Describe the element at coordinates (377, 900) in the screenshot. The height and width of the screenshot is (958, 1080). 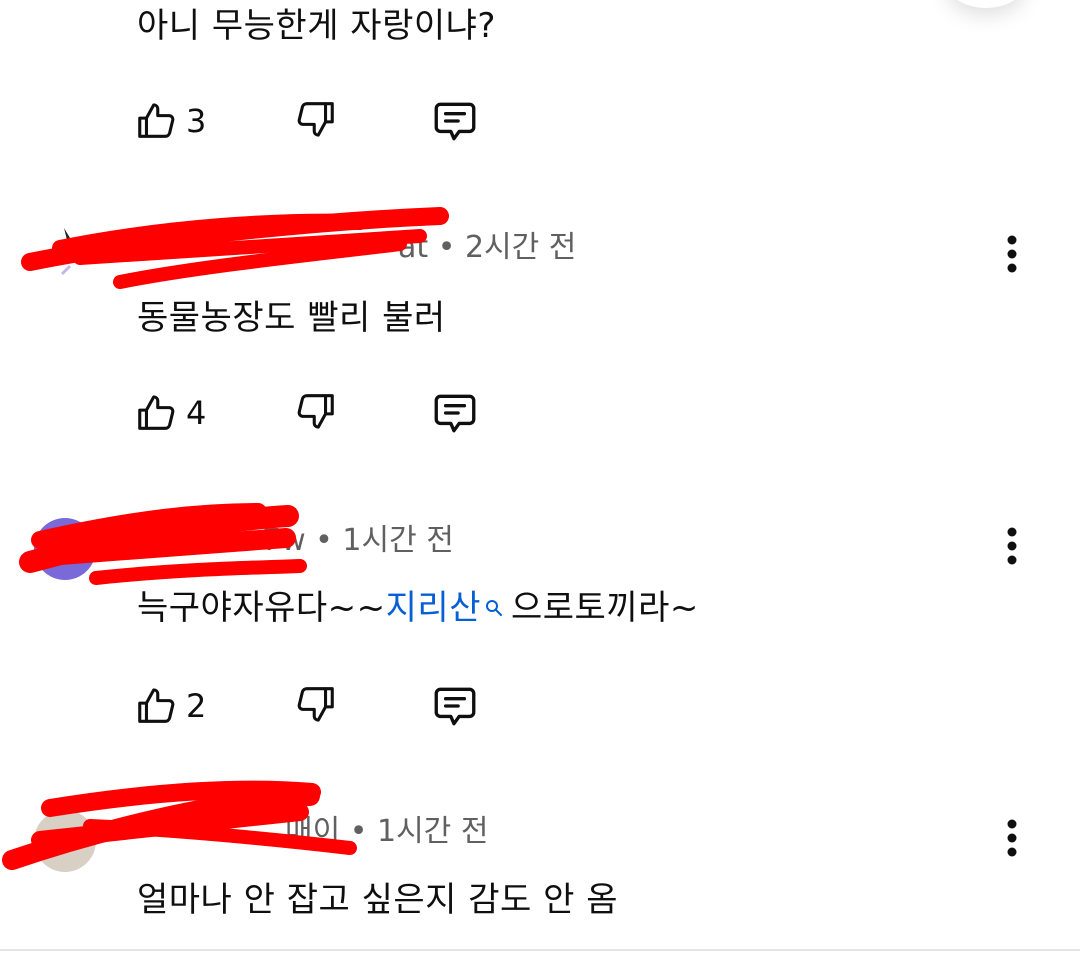
I see `comment-4-text: 얼마나 안 잡고 싶은지 감도 안 옴` at that location.